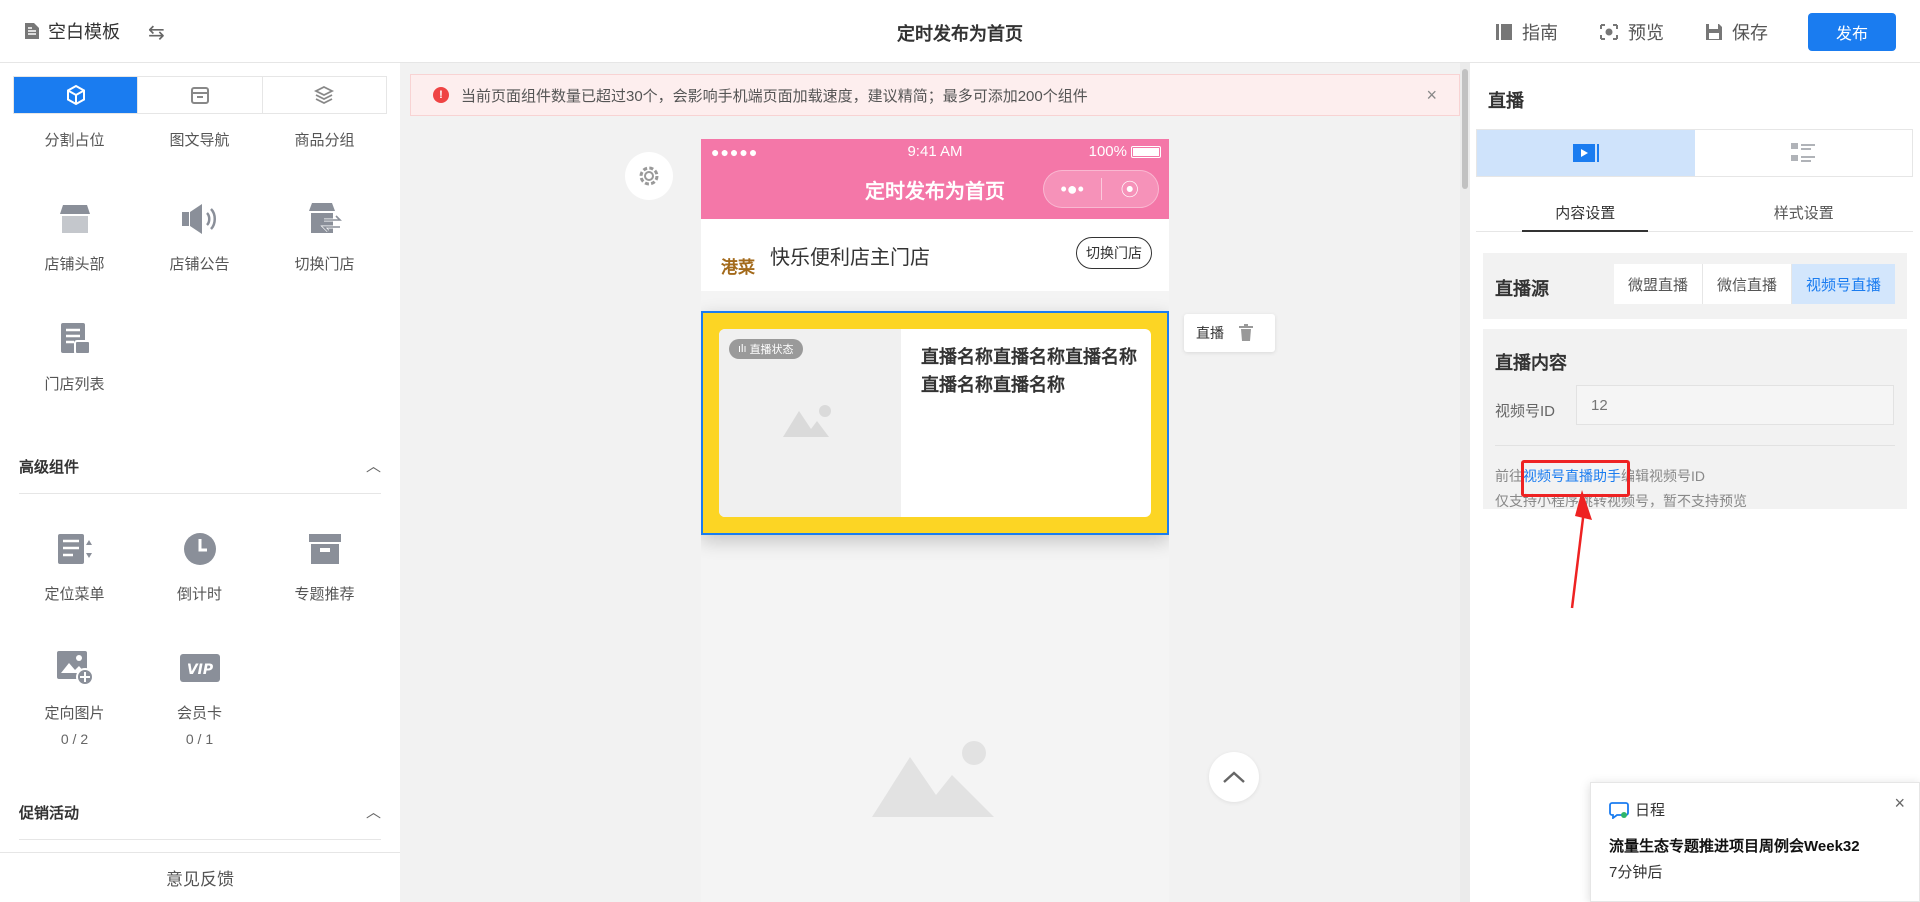 This screenshot has width=1920, height=902. What do you see at coordinates (1663, 476) in the screenshot?
I see `note-suffix: 编辑视频号ID` at bounding box center [1663, 476].